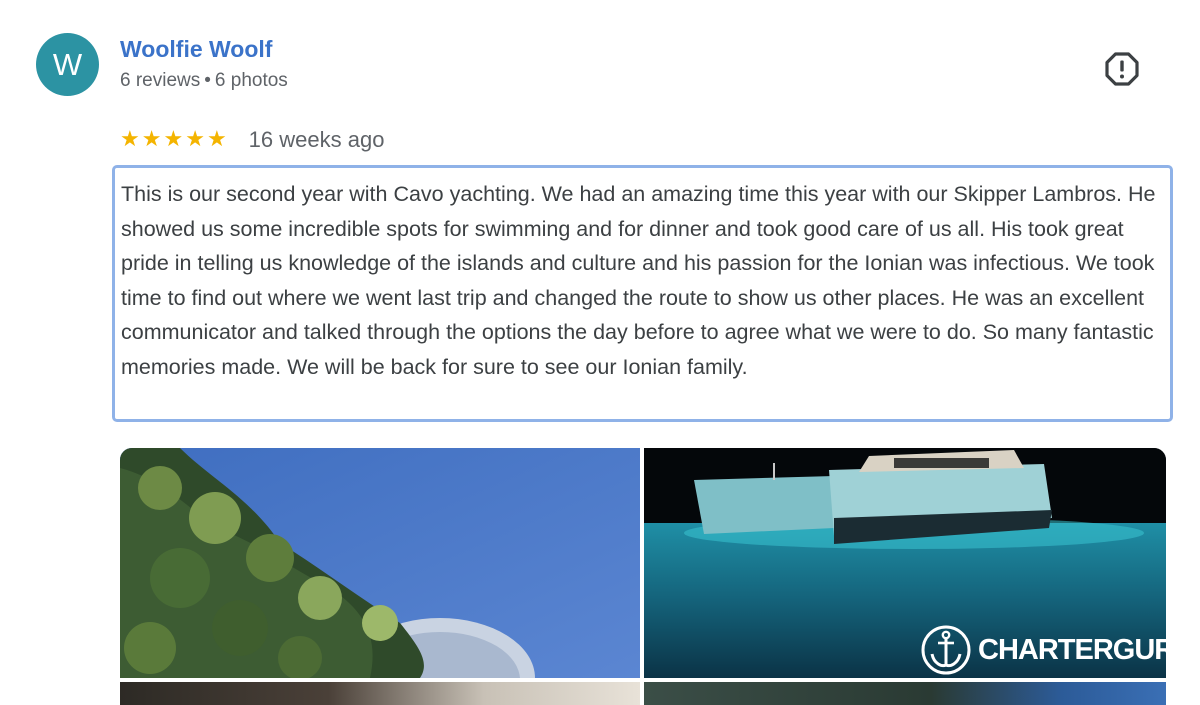  I want to click on rating-row: ★ ★ ★ ★ ★ 16 weeks ago, so click(252, 140).